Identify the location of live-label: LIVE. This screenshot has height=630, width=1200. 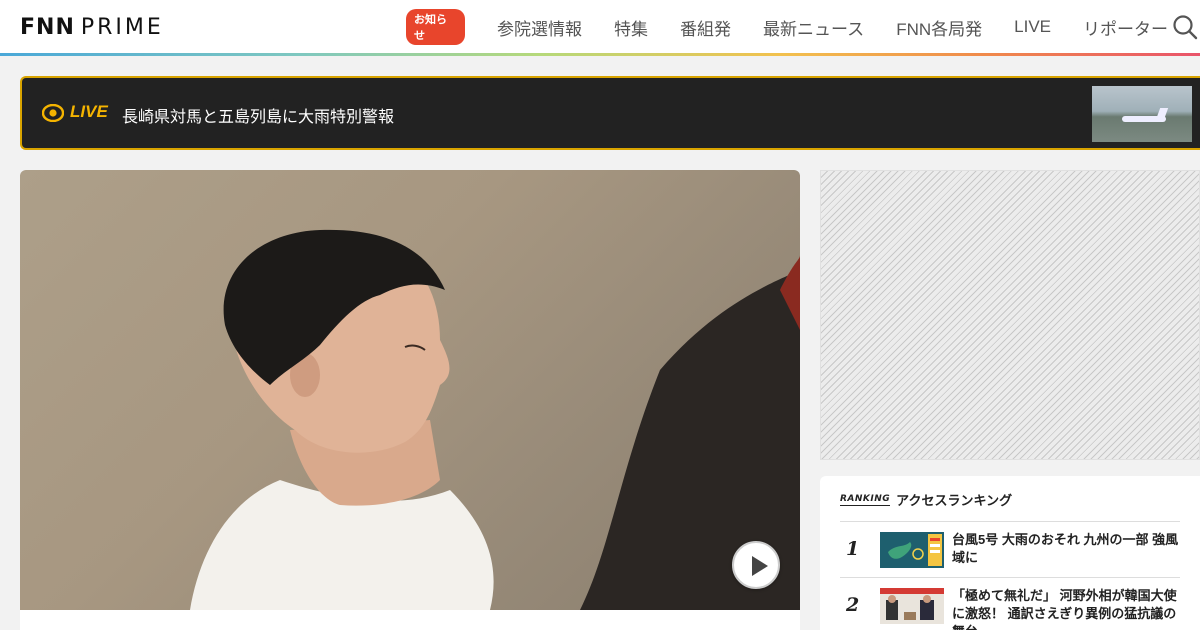
(89, 111).